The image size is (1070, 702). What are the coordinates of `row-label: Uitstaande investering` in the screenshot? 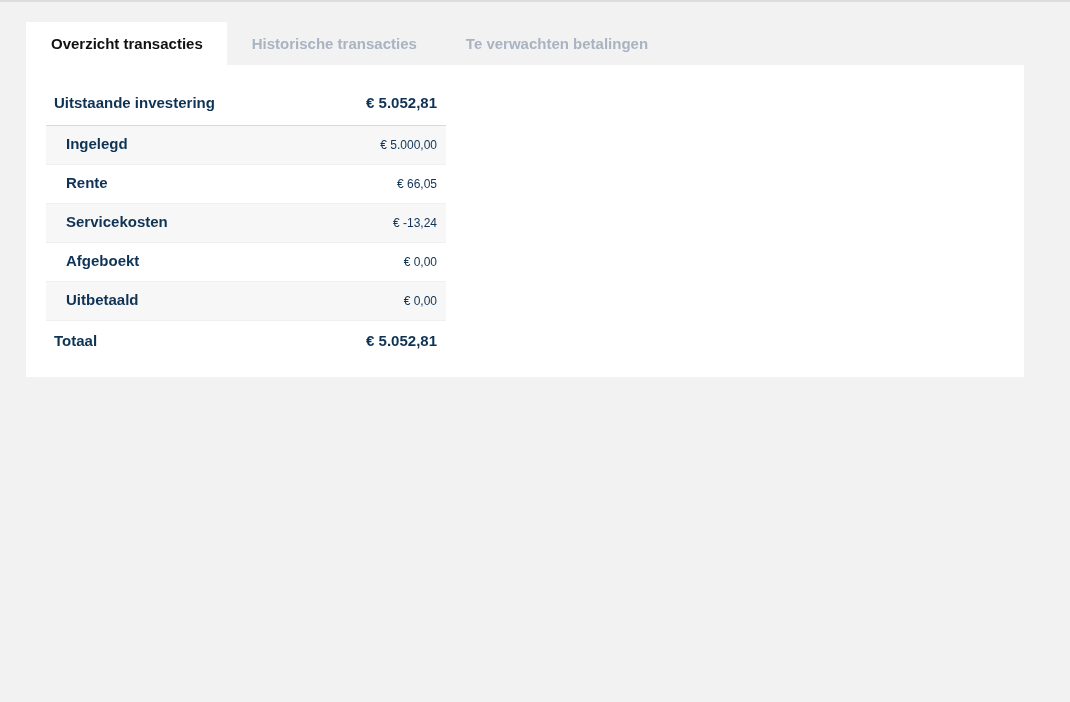 It's located at (134, 103).